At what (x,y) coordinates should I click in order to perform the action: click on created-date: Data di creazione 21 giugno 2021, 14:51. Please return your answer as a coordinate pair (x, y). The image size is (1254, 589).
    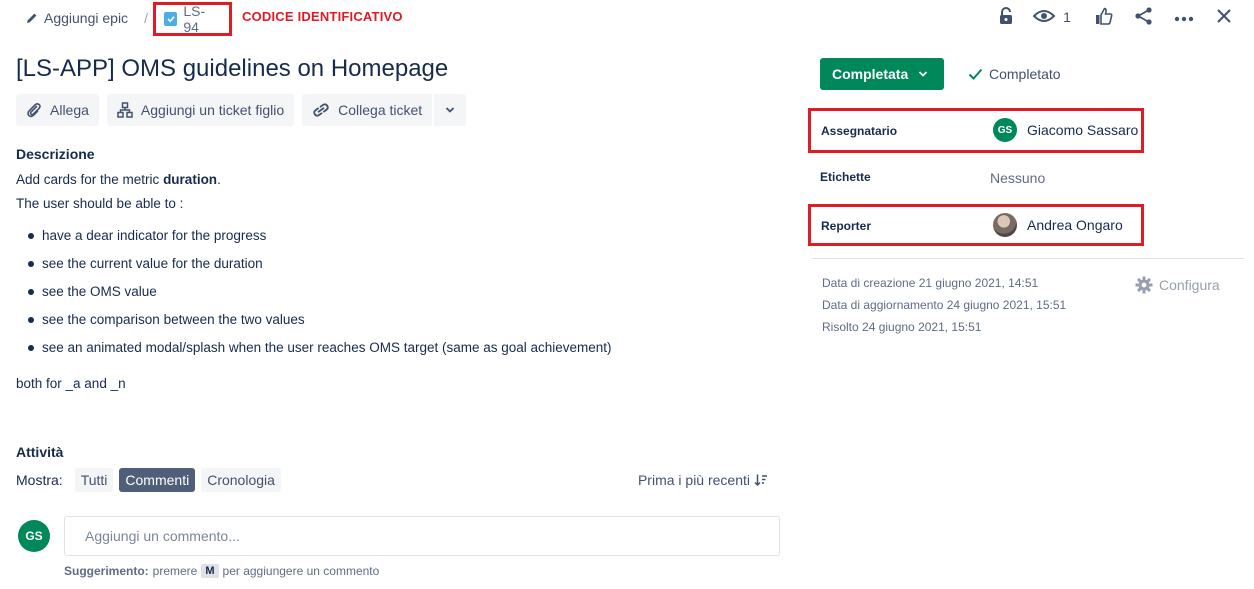
    Looking at the image, I should click on (930, 283).